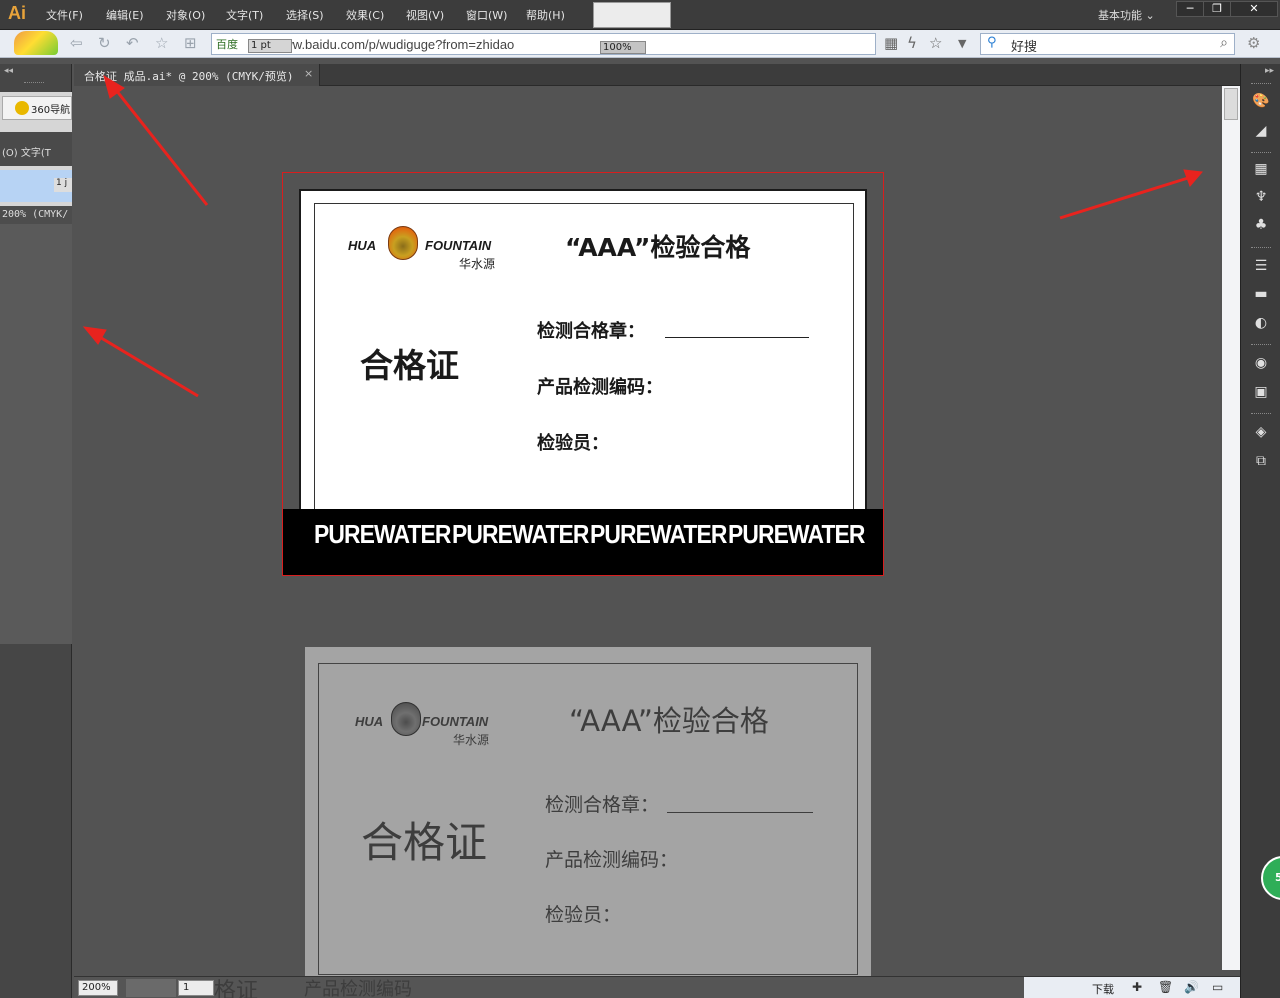  Describe the element at coordinates (1269, 71) in the screenshot. I see `collapse-right-icon: ▸▸` at that location.